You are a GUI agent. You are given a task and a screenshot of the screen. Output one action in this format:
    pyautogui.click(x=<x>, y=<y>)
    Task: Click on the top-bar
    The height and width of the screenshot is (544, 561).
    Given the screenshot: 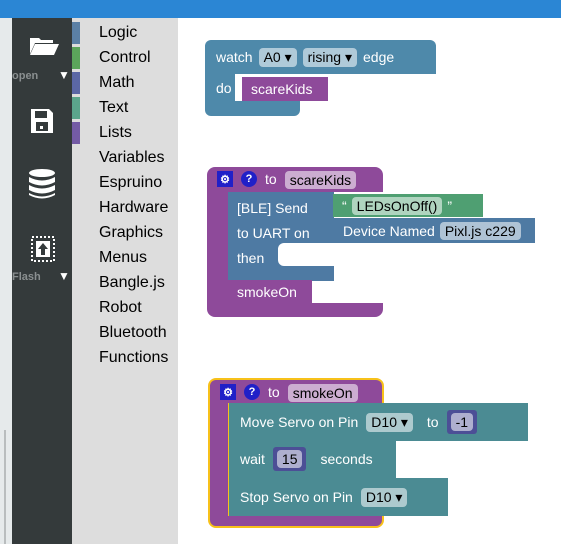 What is the action you would take?
    pyautogui.click(x=280, y=9)
    